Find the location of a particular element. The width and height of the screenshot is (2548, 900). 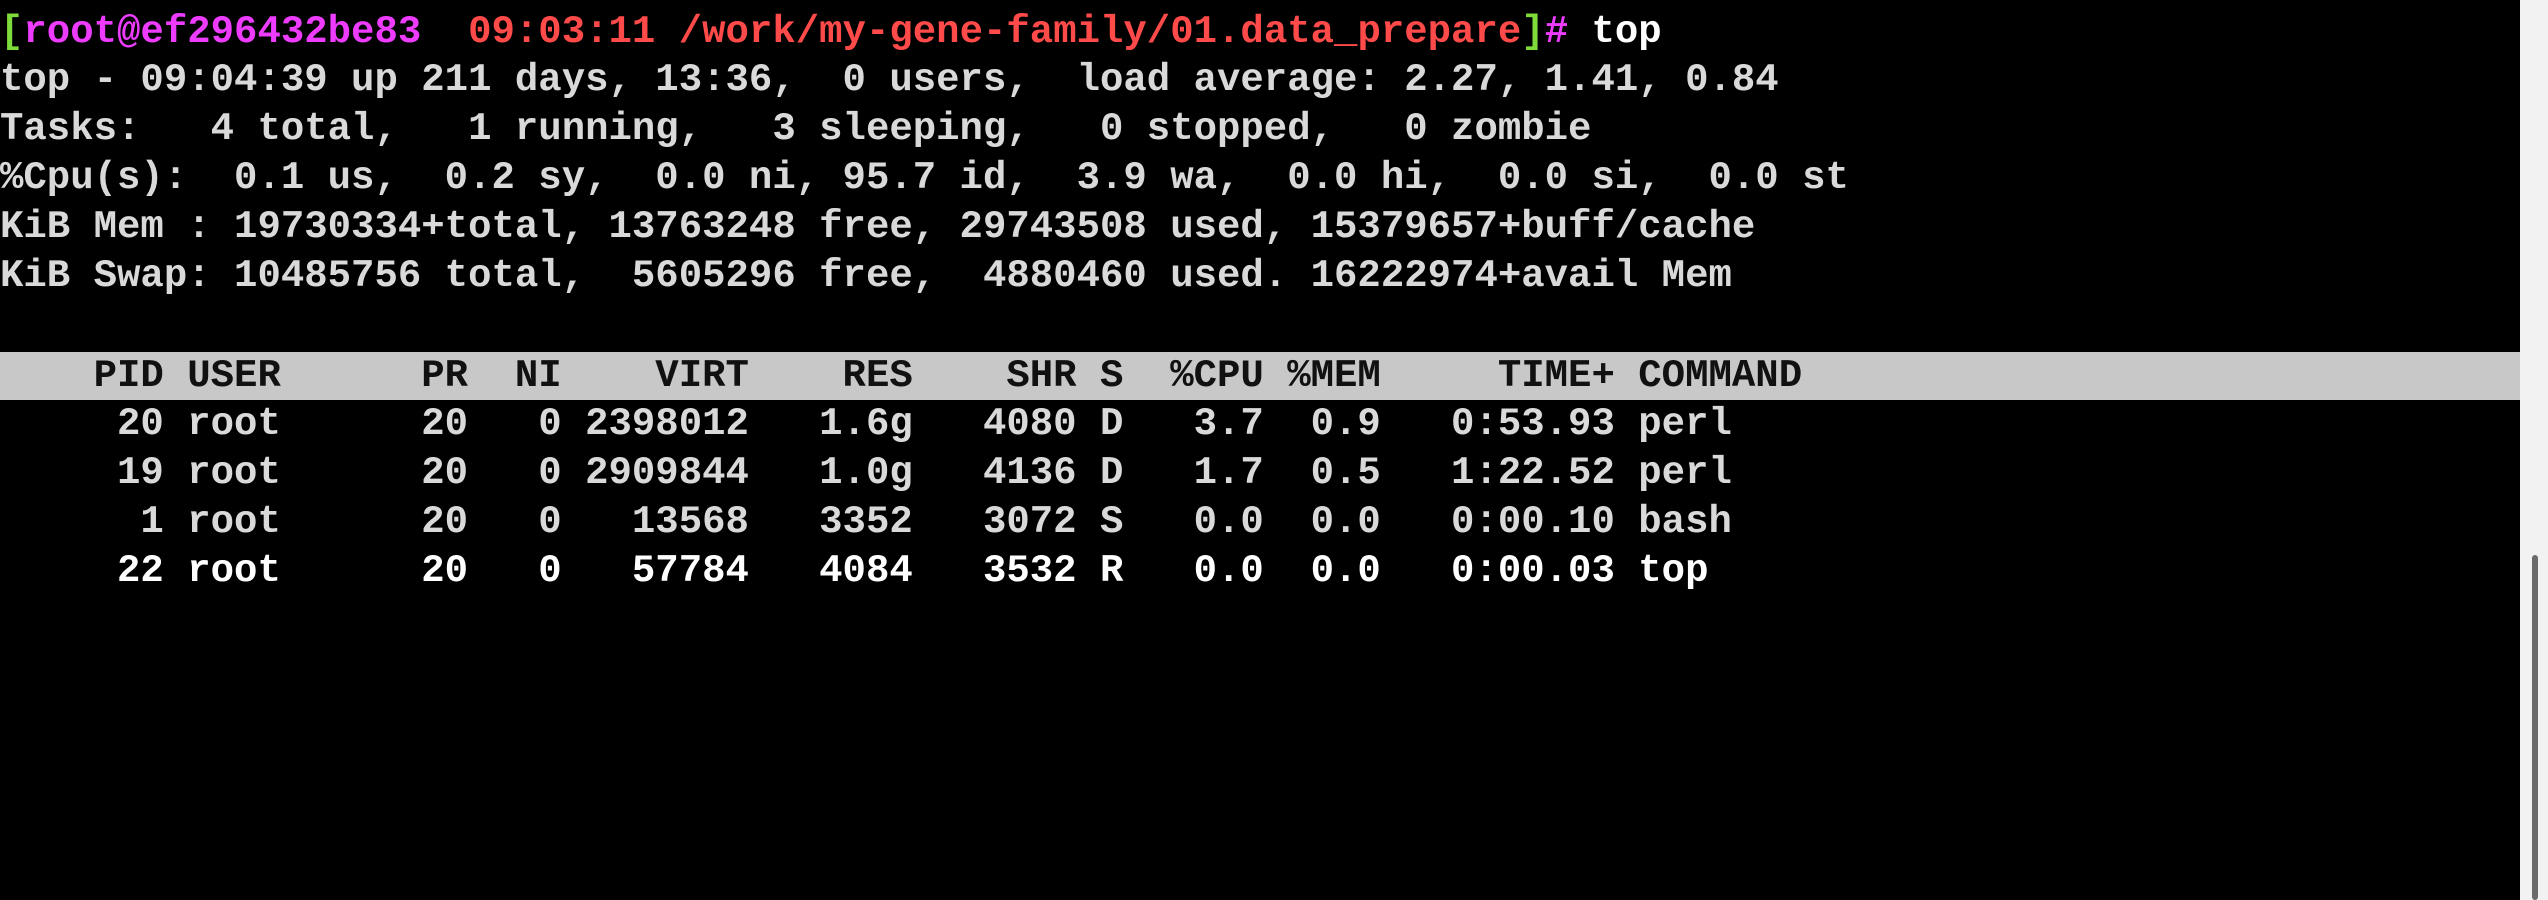

prompt-symbol: # is located at coordinates (1556, 32).